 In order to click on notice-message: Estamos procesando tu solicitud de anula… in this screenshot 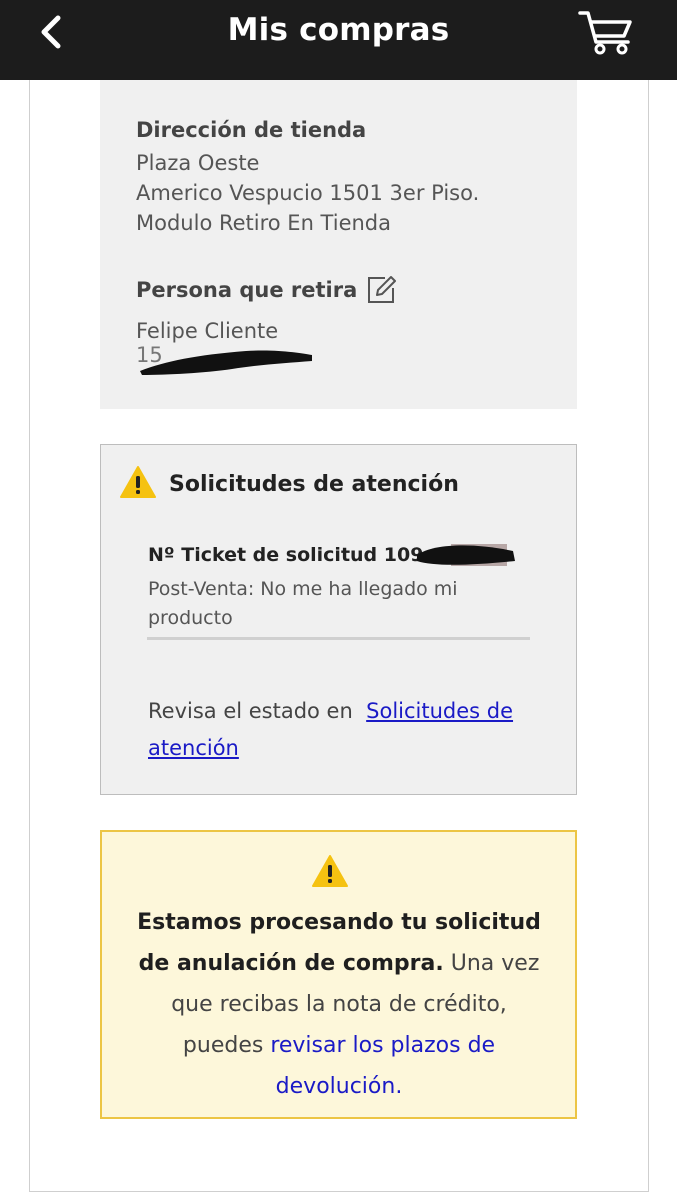, I will do `click(339, 1004)`.